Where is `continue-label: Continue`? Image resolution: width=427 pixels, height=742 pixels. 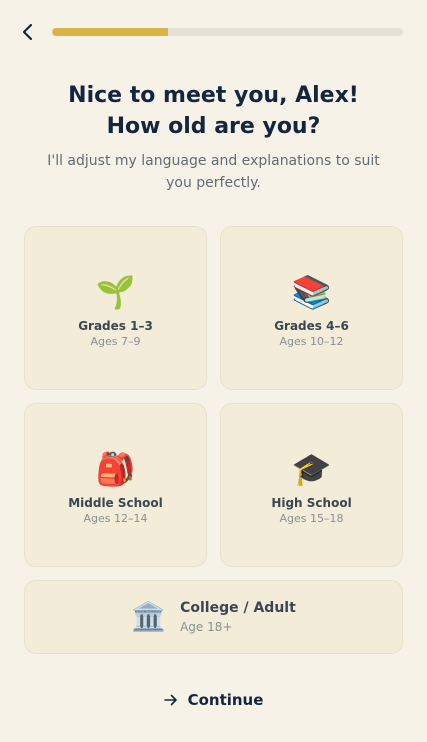
continue-label: Continue is located at coordinates (225, 700).